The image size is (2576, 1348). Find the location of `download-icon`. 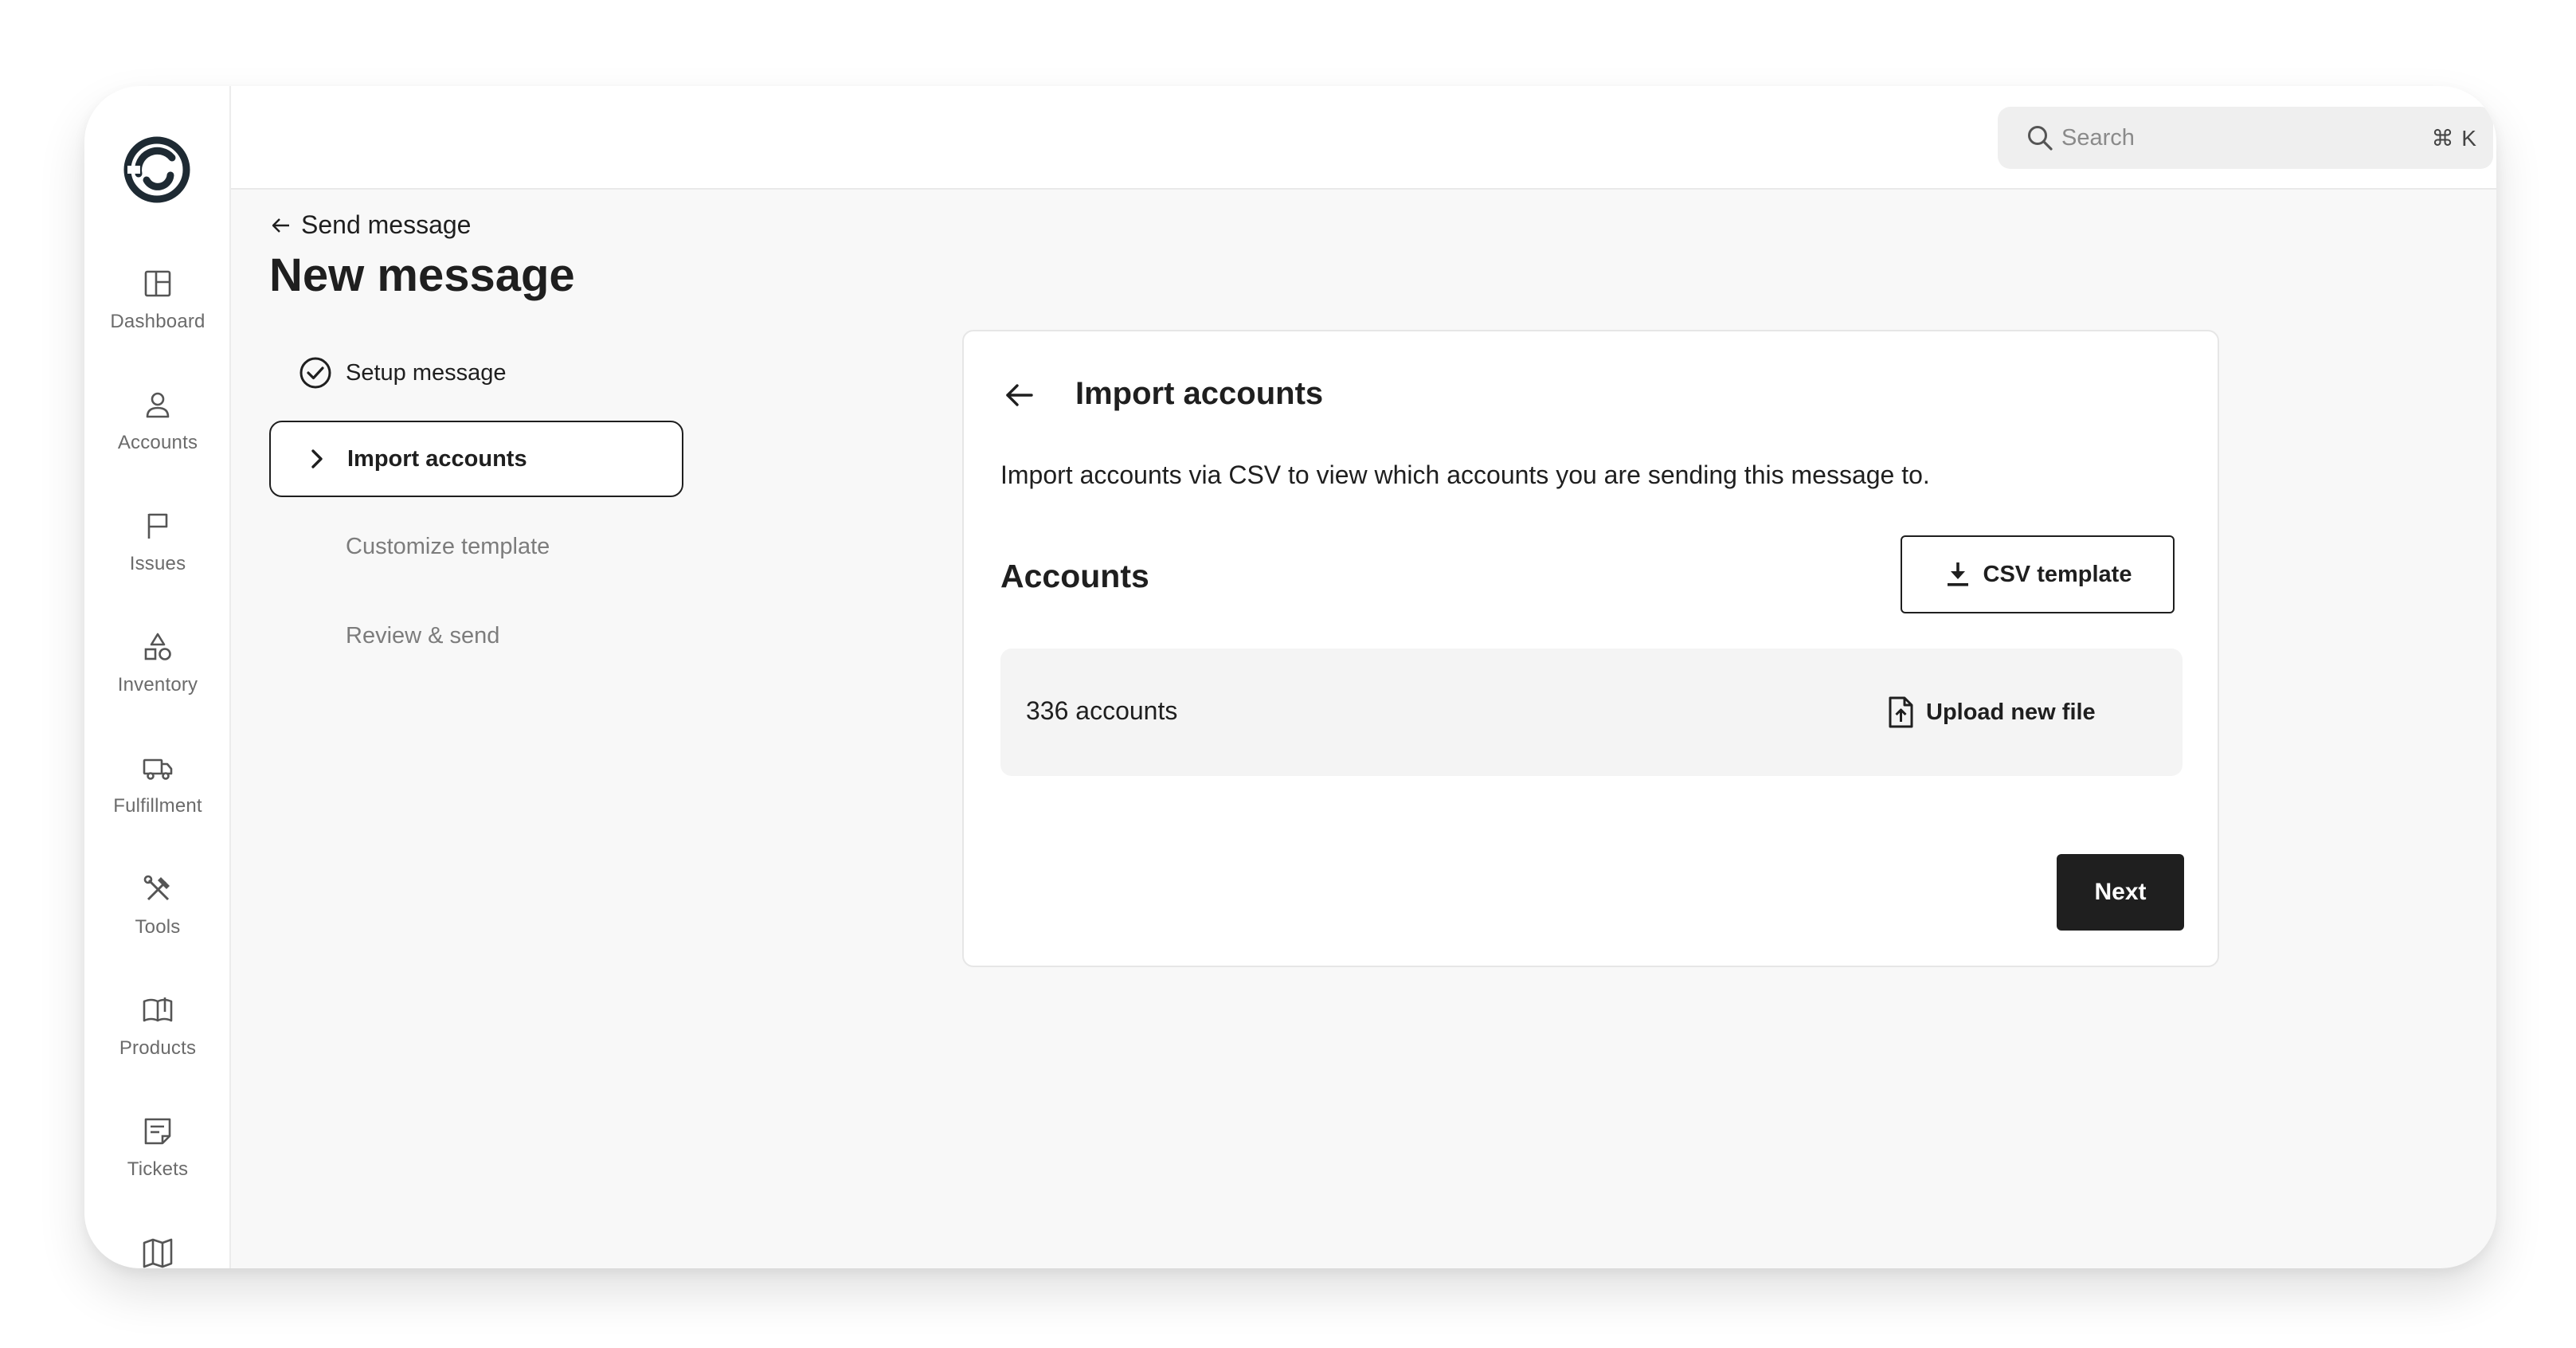

download-icon is located at coordinates (1957, 574).